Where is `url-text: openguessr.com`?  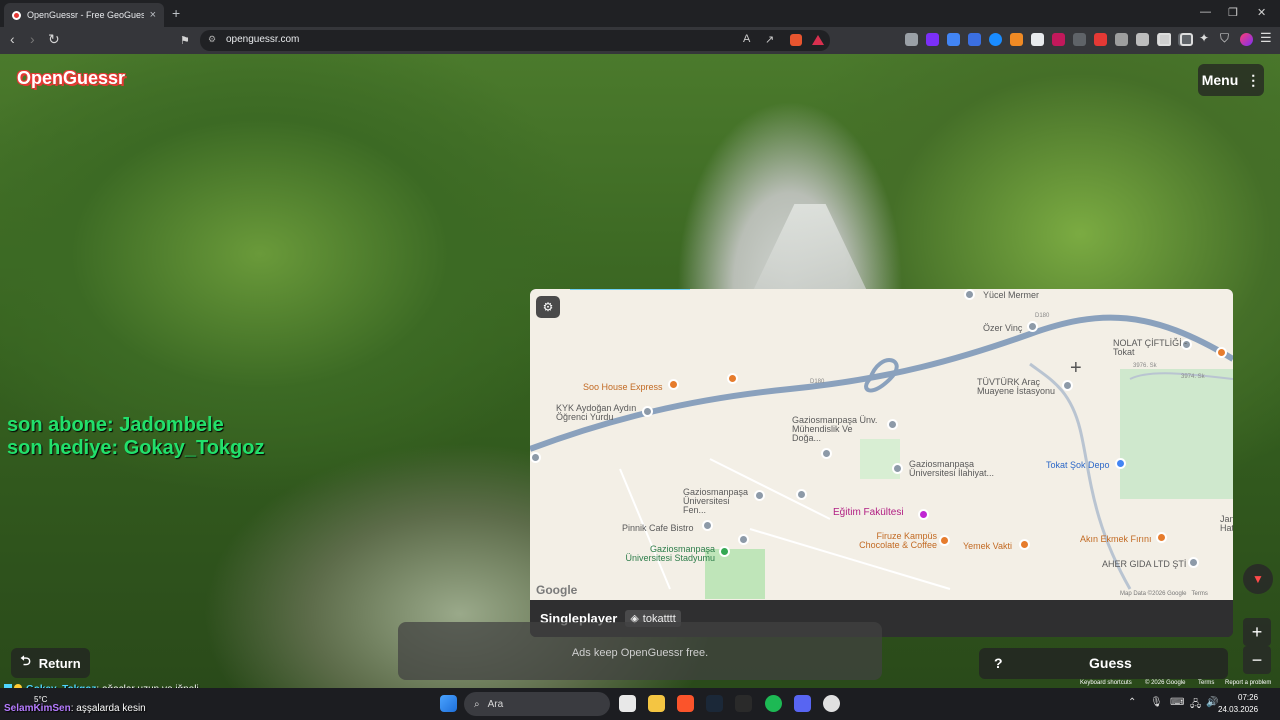
url-text: openguessr.com is located at coordinates (262, 39).